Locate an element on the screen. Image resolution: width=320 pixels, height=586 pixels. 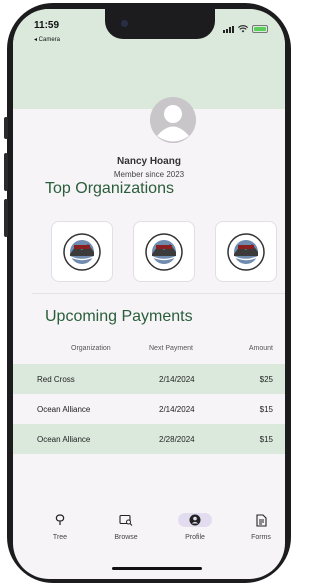
table-row: Ocean Alliance 2/28/2024 $15 is located at coordinates (149, 439).